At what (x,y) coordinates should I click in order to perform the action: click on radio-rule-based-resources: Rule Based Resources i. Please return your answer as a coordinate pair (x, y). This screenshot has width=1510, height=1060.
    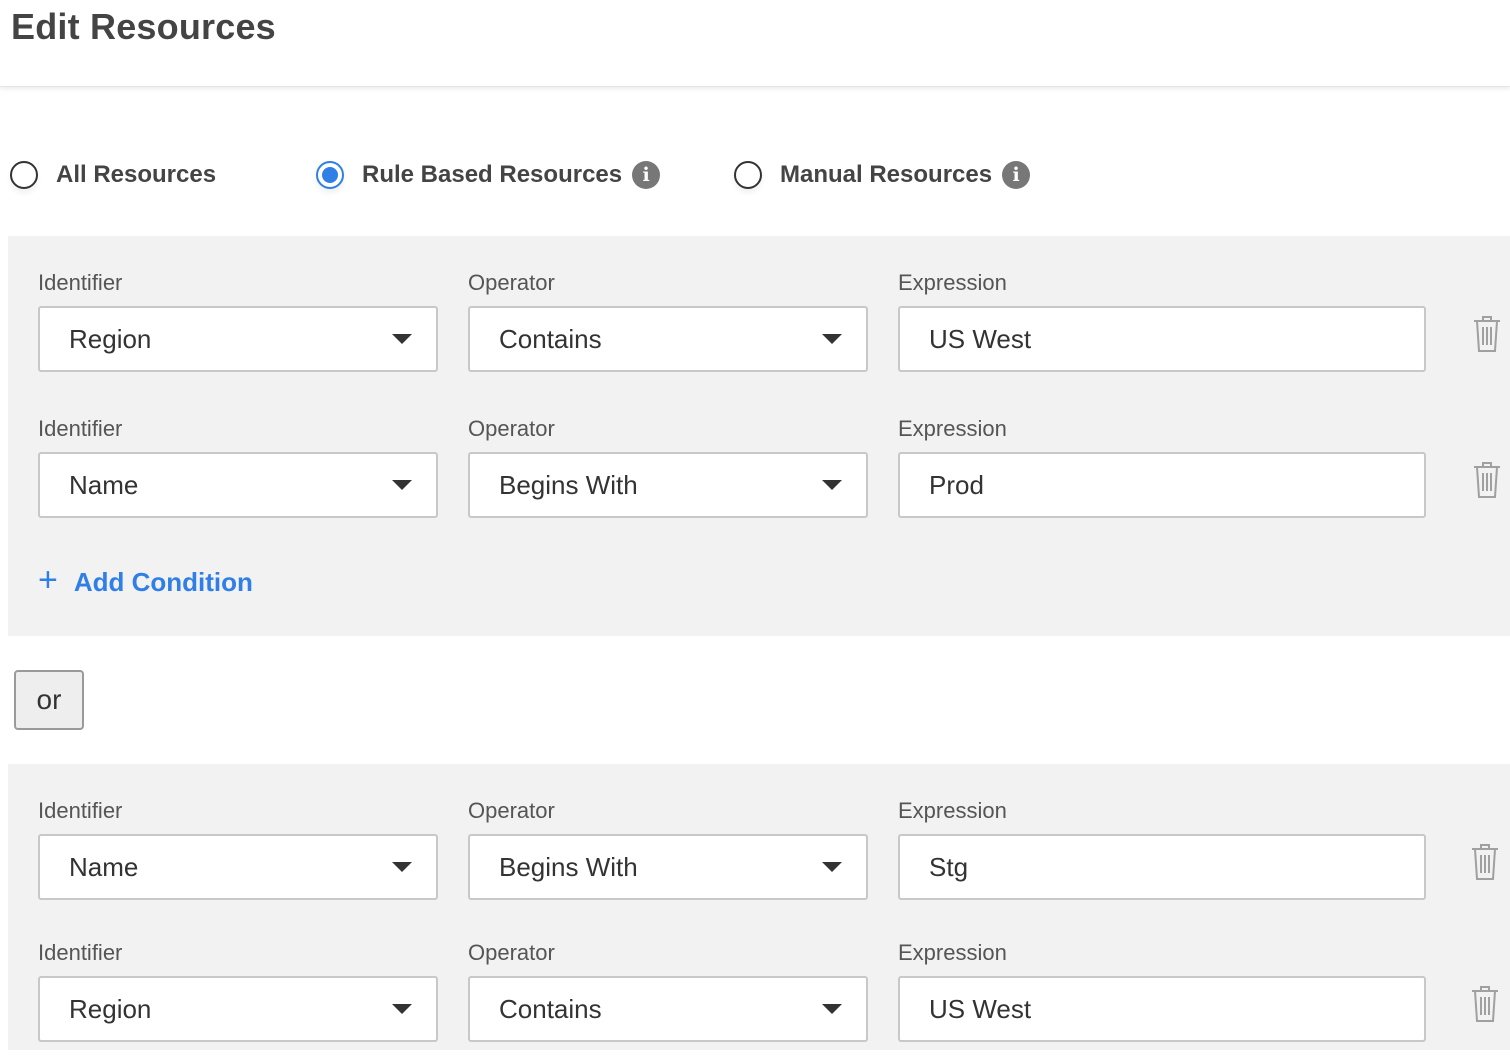
    Looking at the image, I should click on (488, 175).